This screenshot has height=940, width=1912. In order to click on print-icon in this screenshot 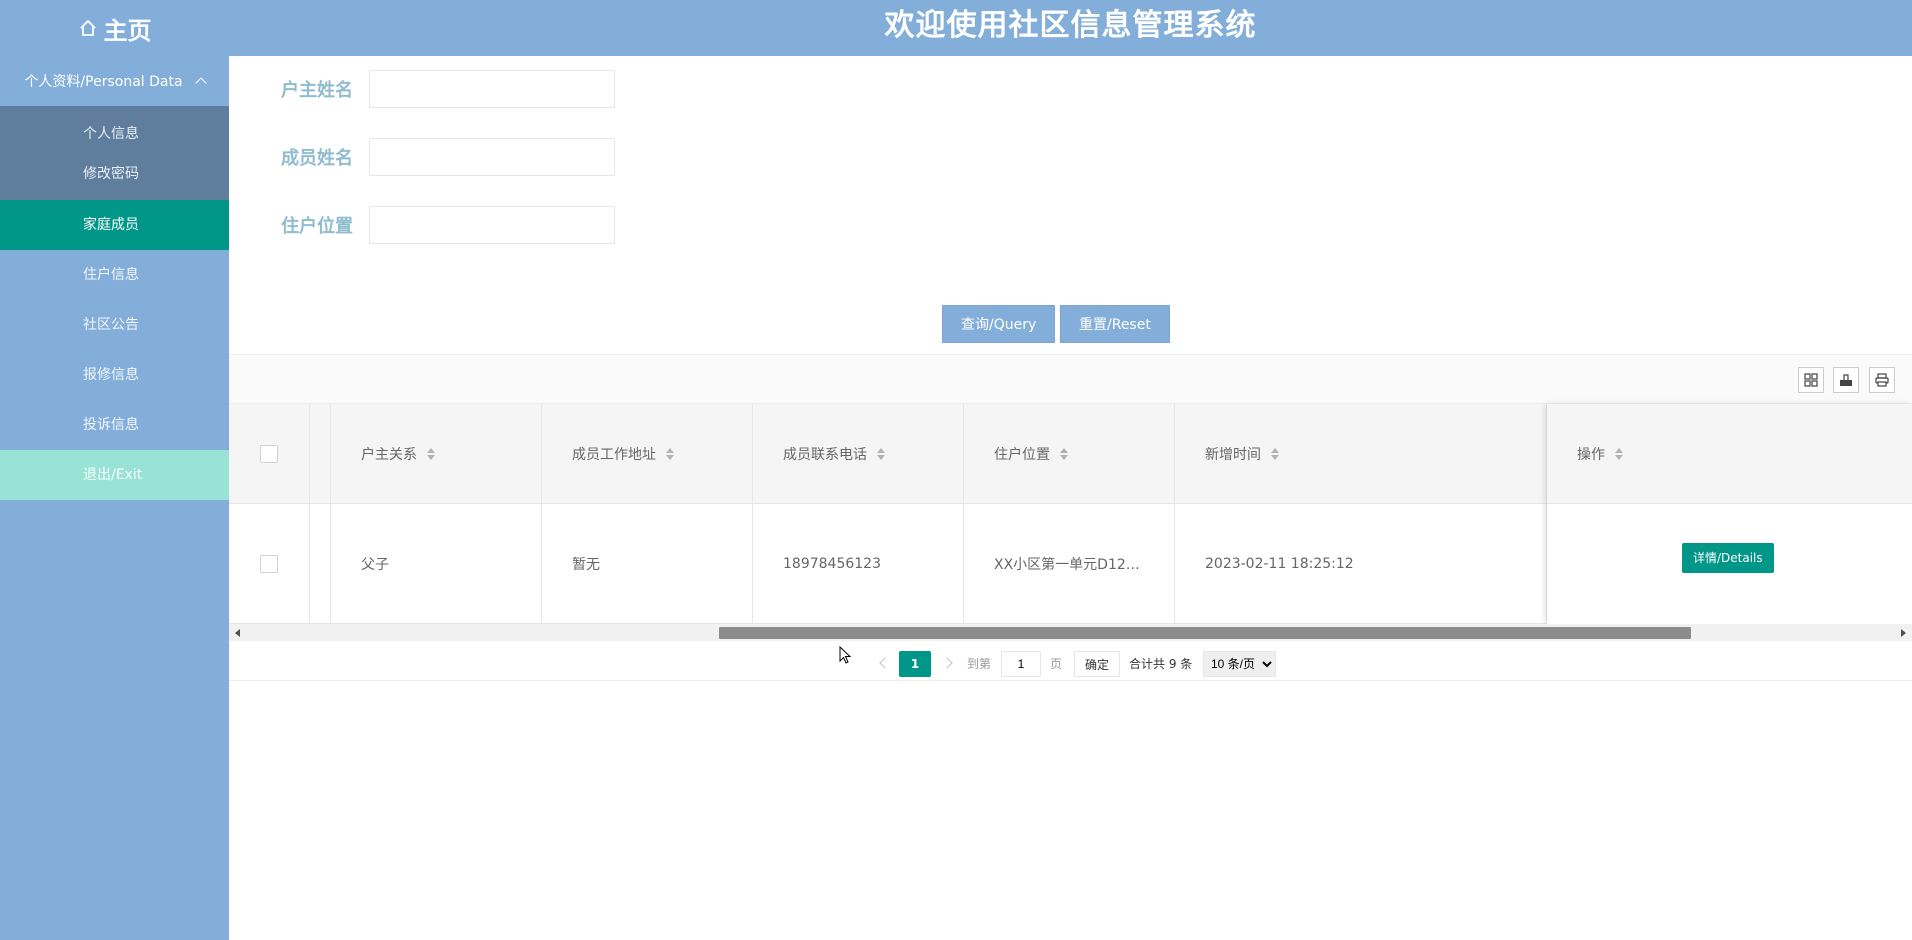, I will do `click(1882, 380)`.